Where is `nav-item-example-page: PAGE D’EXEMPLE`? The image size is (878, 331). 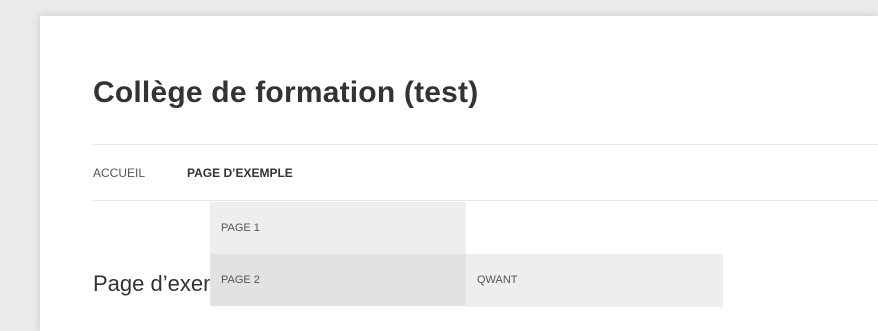
nav-item-example-page: PAGE D’EXEMPLE is located at coordinates (240, 173).